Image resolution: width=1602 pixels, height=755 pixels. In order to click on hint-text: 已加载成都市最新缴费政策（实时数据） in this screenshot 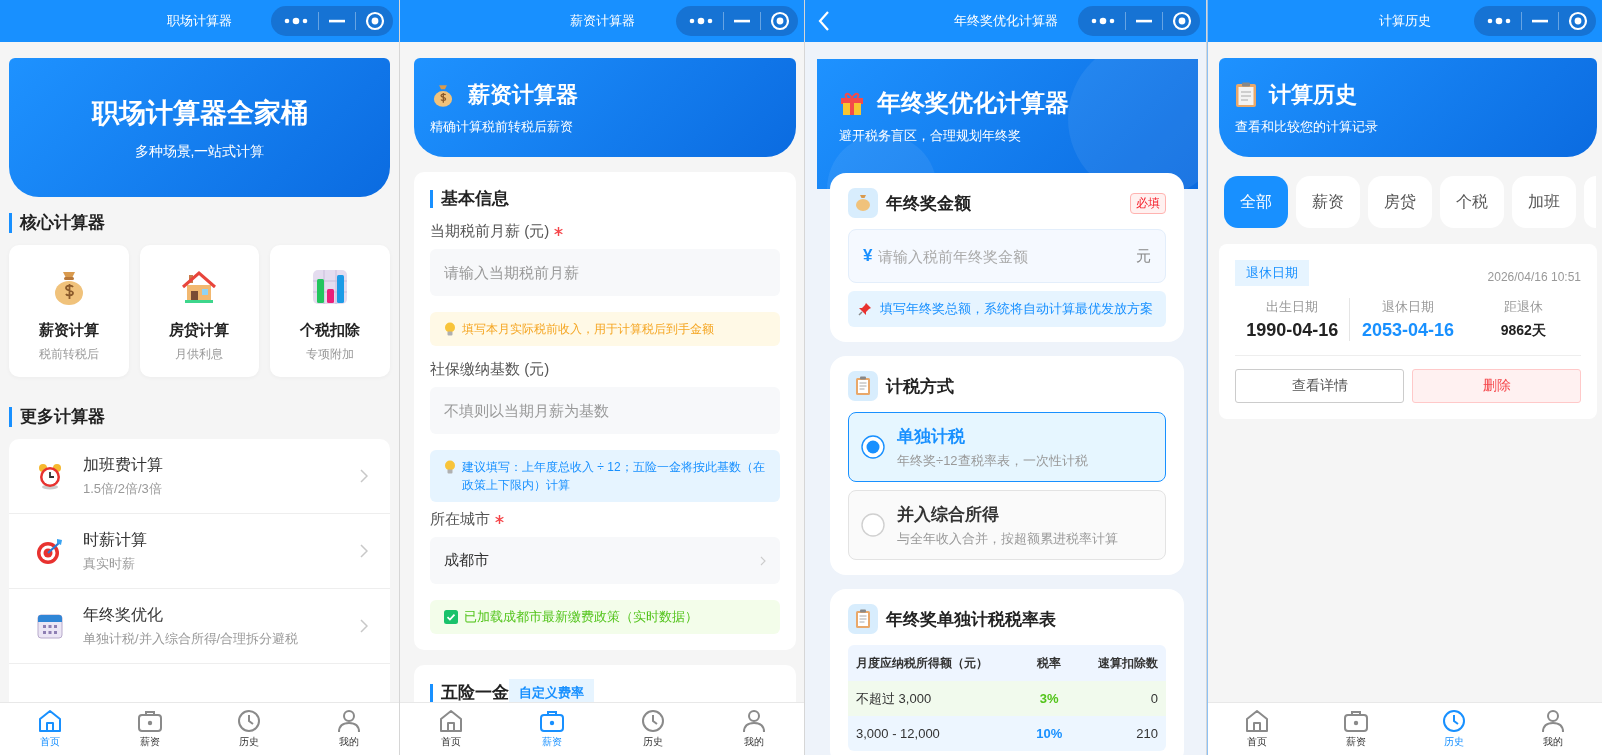, I will do `click(581, 617)`.